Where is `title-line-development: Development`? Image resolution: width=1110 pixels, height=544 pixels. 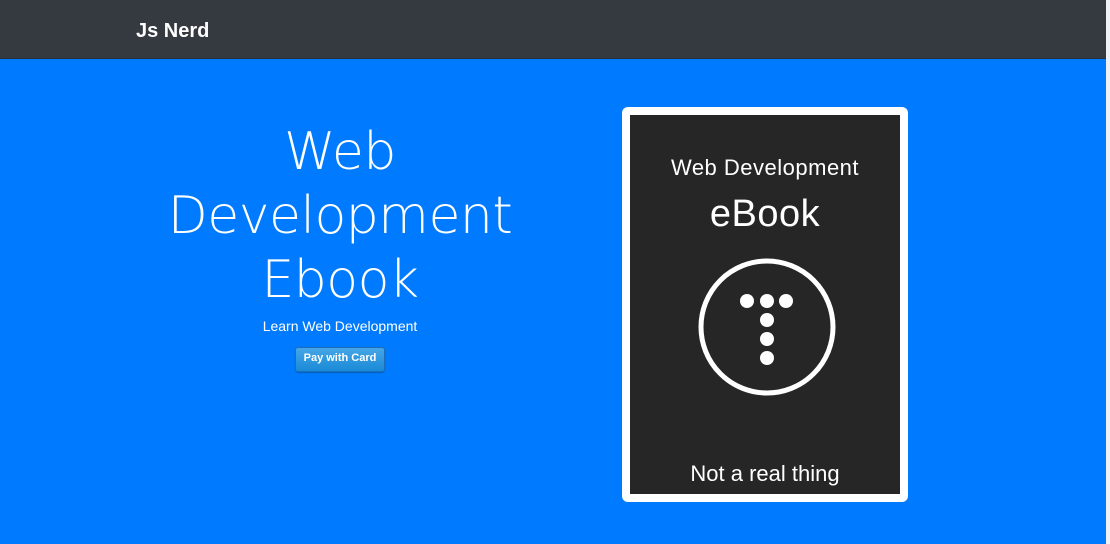
title-line-development: Development is located at coordinates (340, 216).